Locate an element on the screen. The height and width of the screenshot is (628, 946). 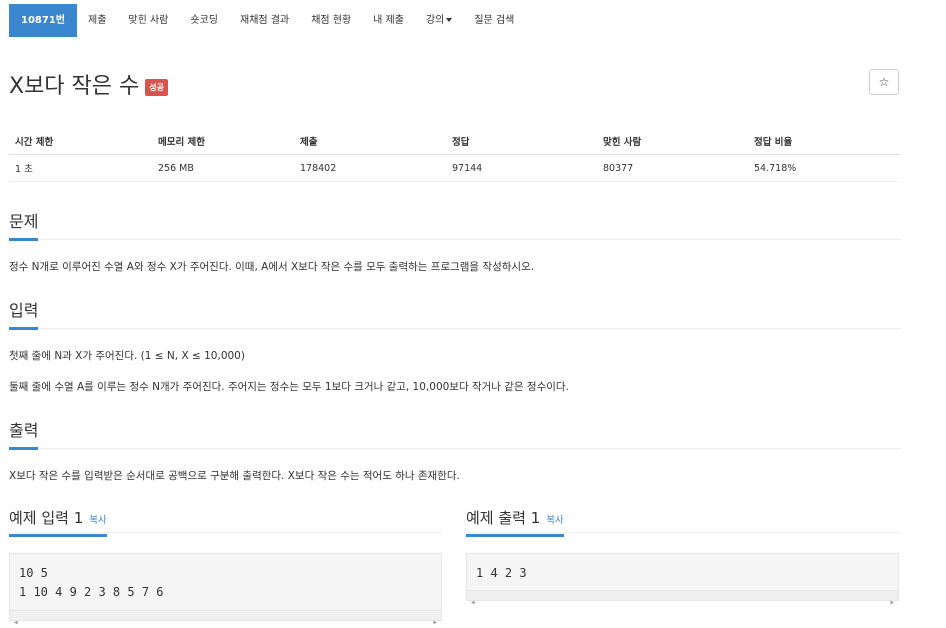
problem-heading: 문제 is located at coordinates (24, 224).